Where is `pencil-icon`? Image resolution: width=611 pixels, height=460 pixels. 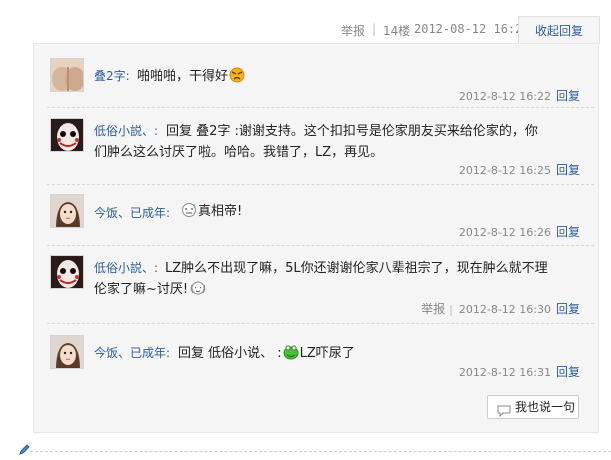 pencil-icon is located at coordinates (24, 452).